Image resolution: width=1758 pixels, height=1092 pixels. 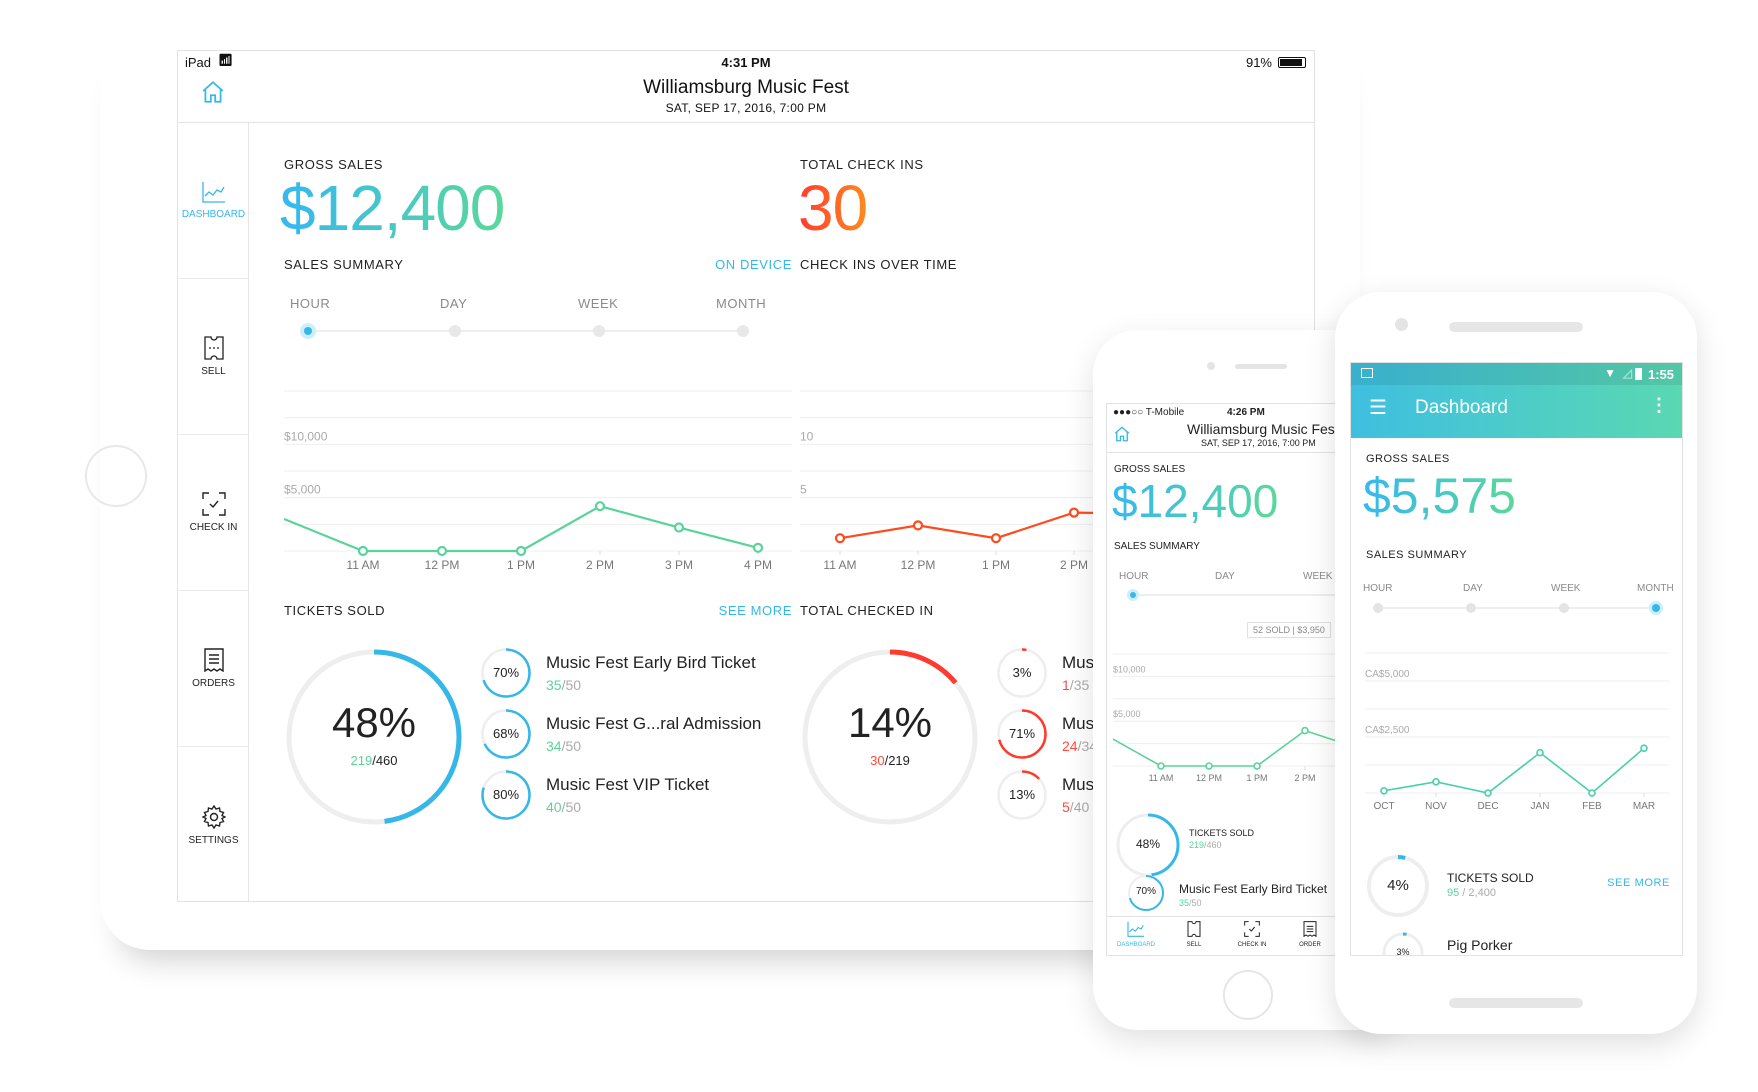 What do you see at coordinates (1136, 934) in the screenshot?
I see `tab-dashboard: DASHBOARD` at bounding box center [1136, 934].